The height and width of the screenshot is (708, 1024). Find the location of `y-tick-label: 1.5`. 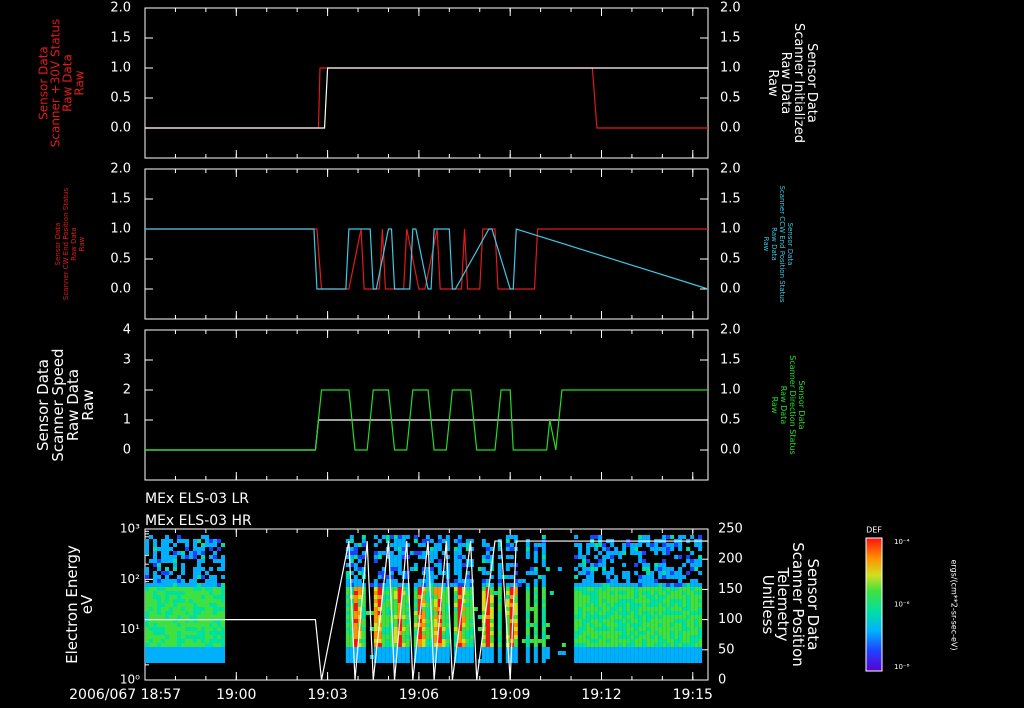

y-tick-label: 1.5 is located at coordinates (730, 38).